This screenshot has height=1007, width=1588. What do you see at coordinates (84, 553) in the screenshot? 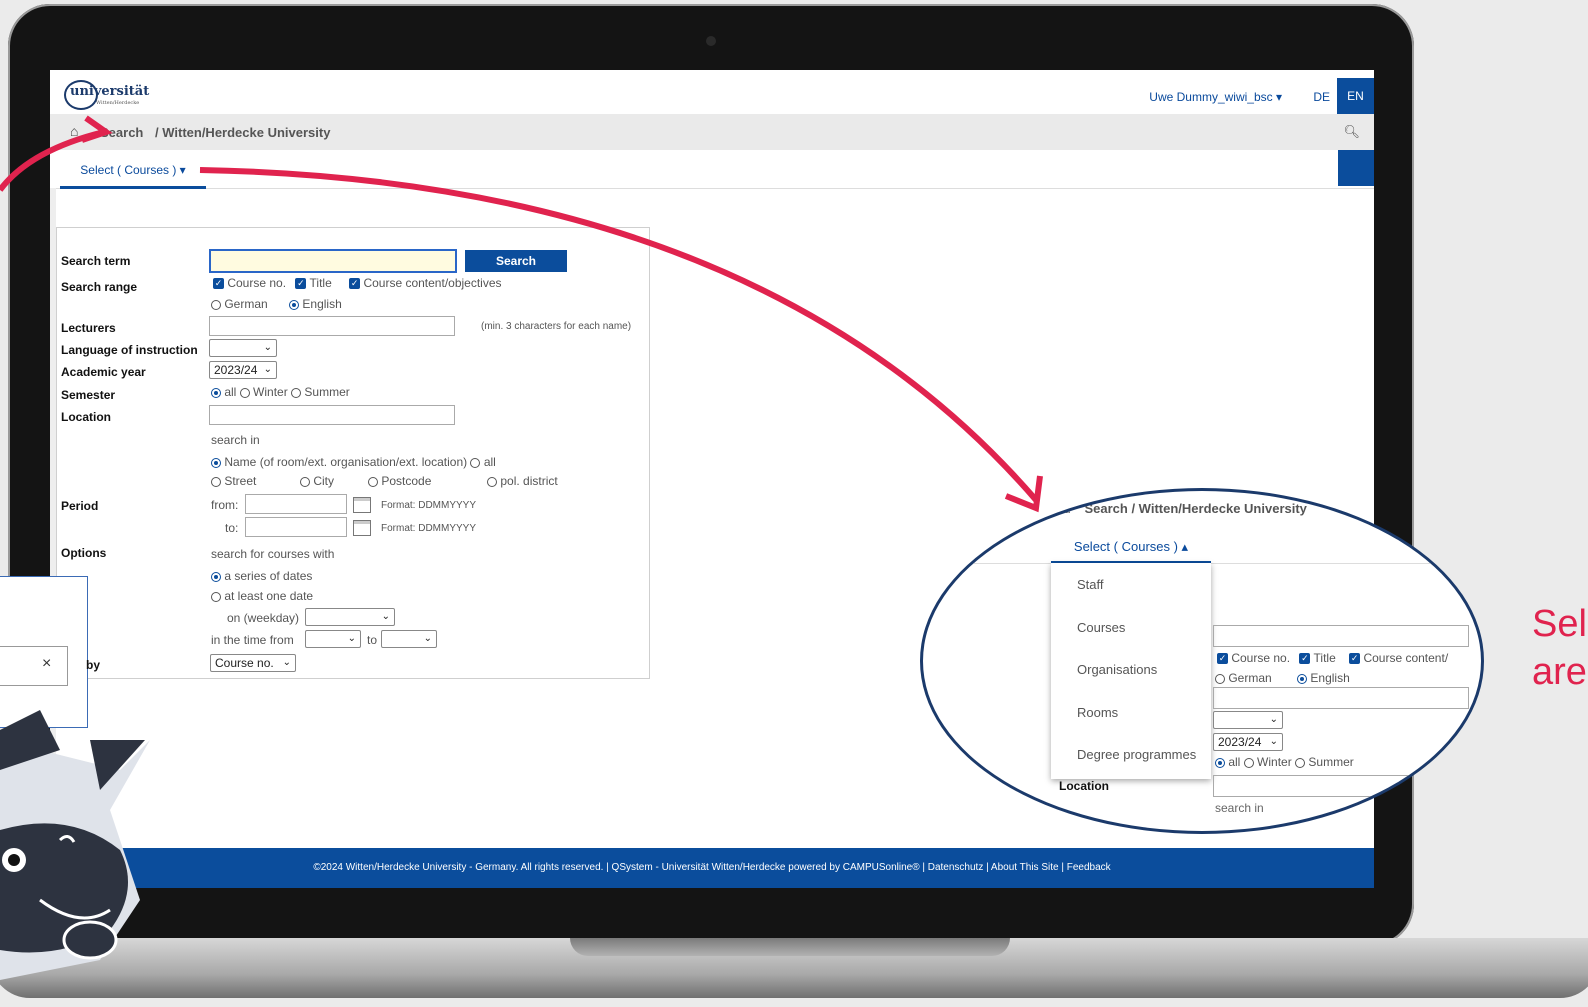
I see `options-label: Options` at bounding box center [84, 553].